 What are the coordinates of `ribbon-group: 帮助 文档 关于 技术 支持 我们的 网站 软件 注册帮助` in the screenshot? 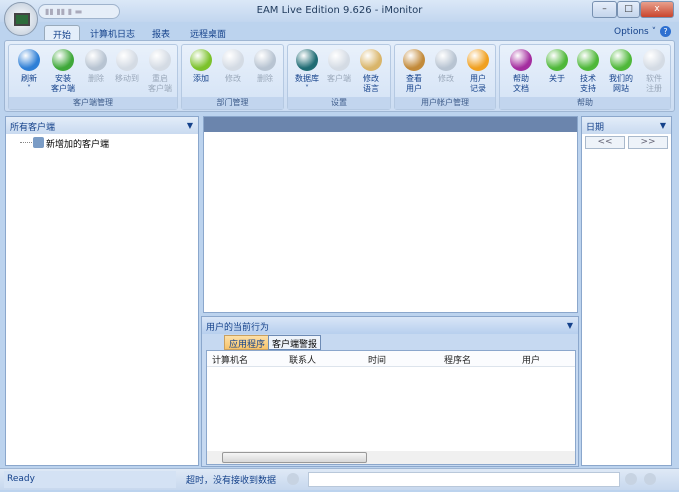 It's located at (585, 77).